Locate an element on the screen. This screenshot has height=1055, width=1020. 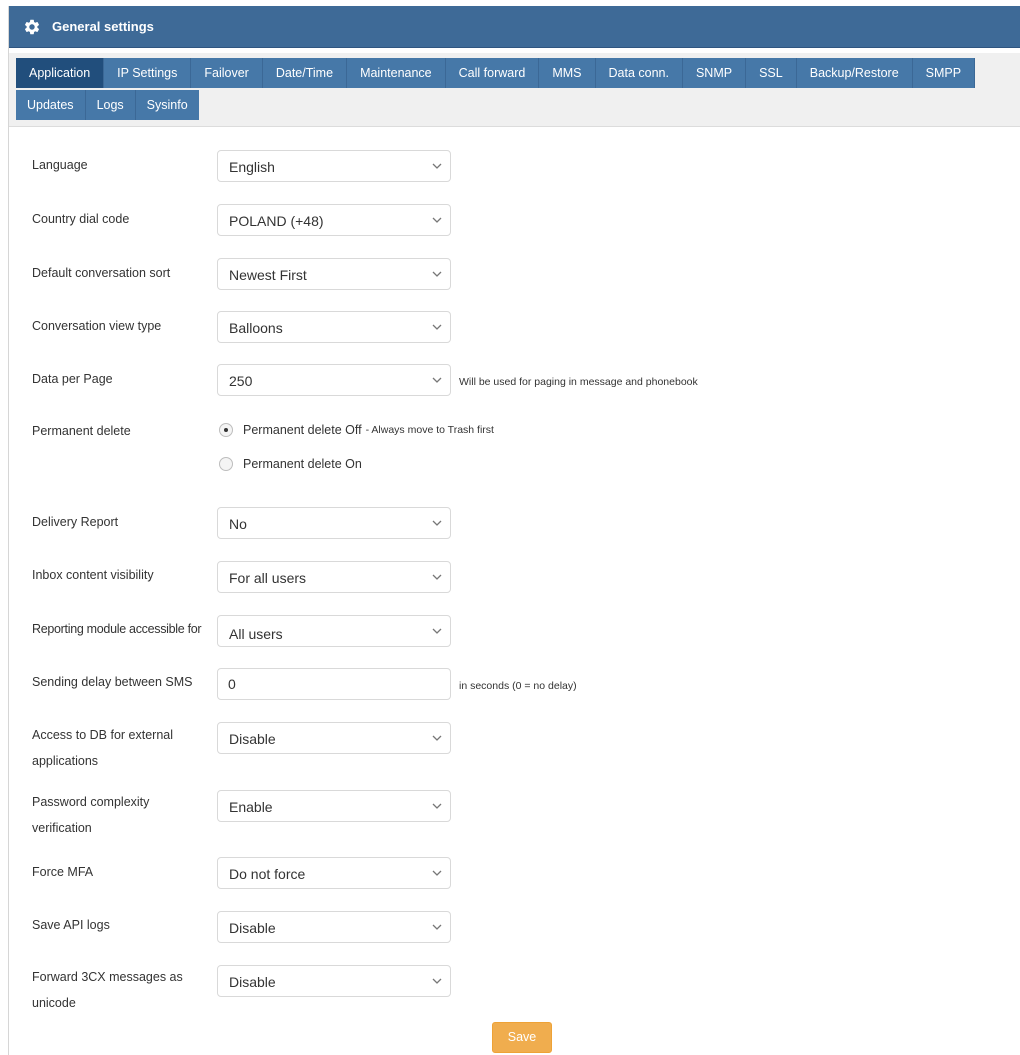
tab-smpp: SMPP is located at coordinates (944, 73).